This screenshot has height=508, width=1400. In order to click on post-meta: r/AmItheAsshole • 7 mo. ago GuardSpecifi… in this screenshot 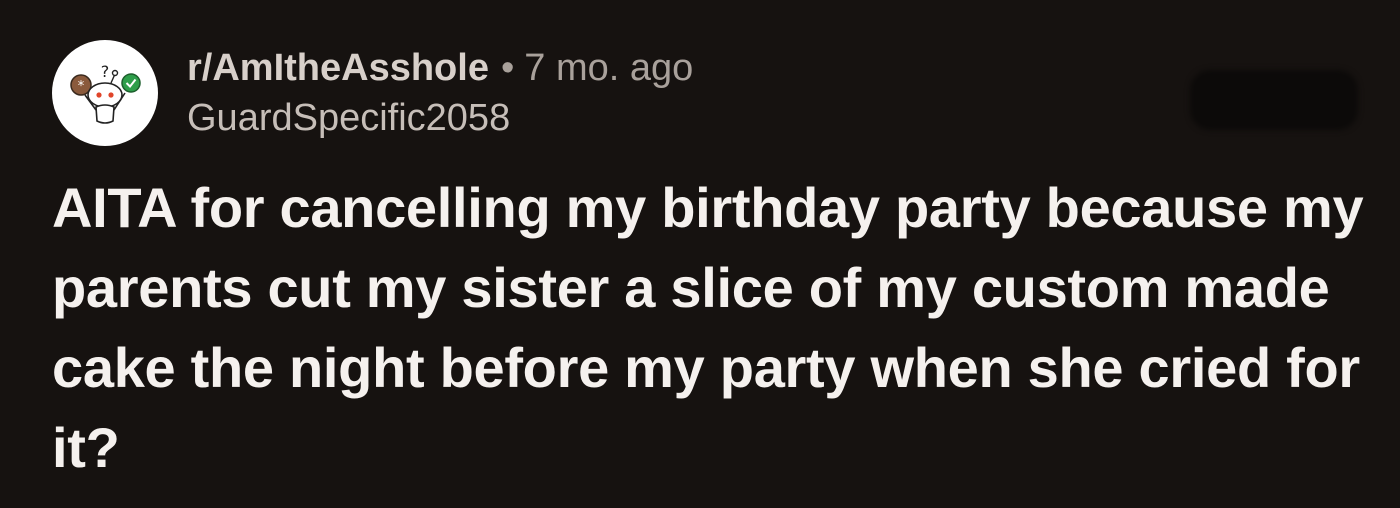, I will do `click(440, 93)`.